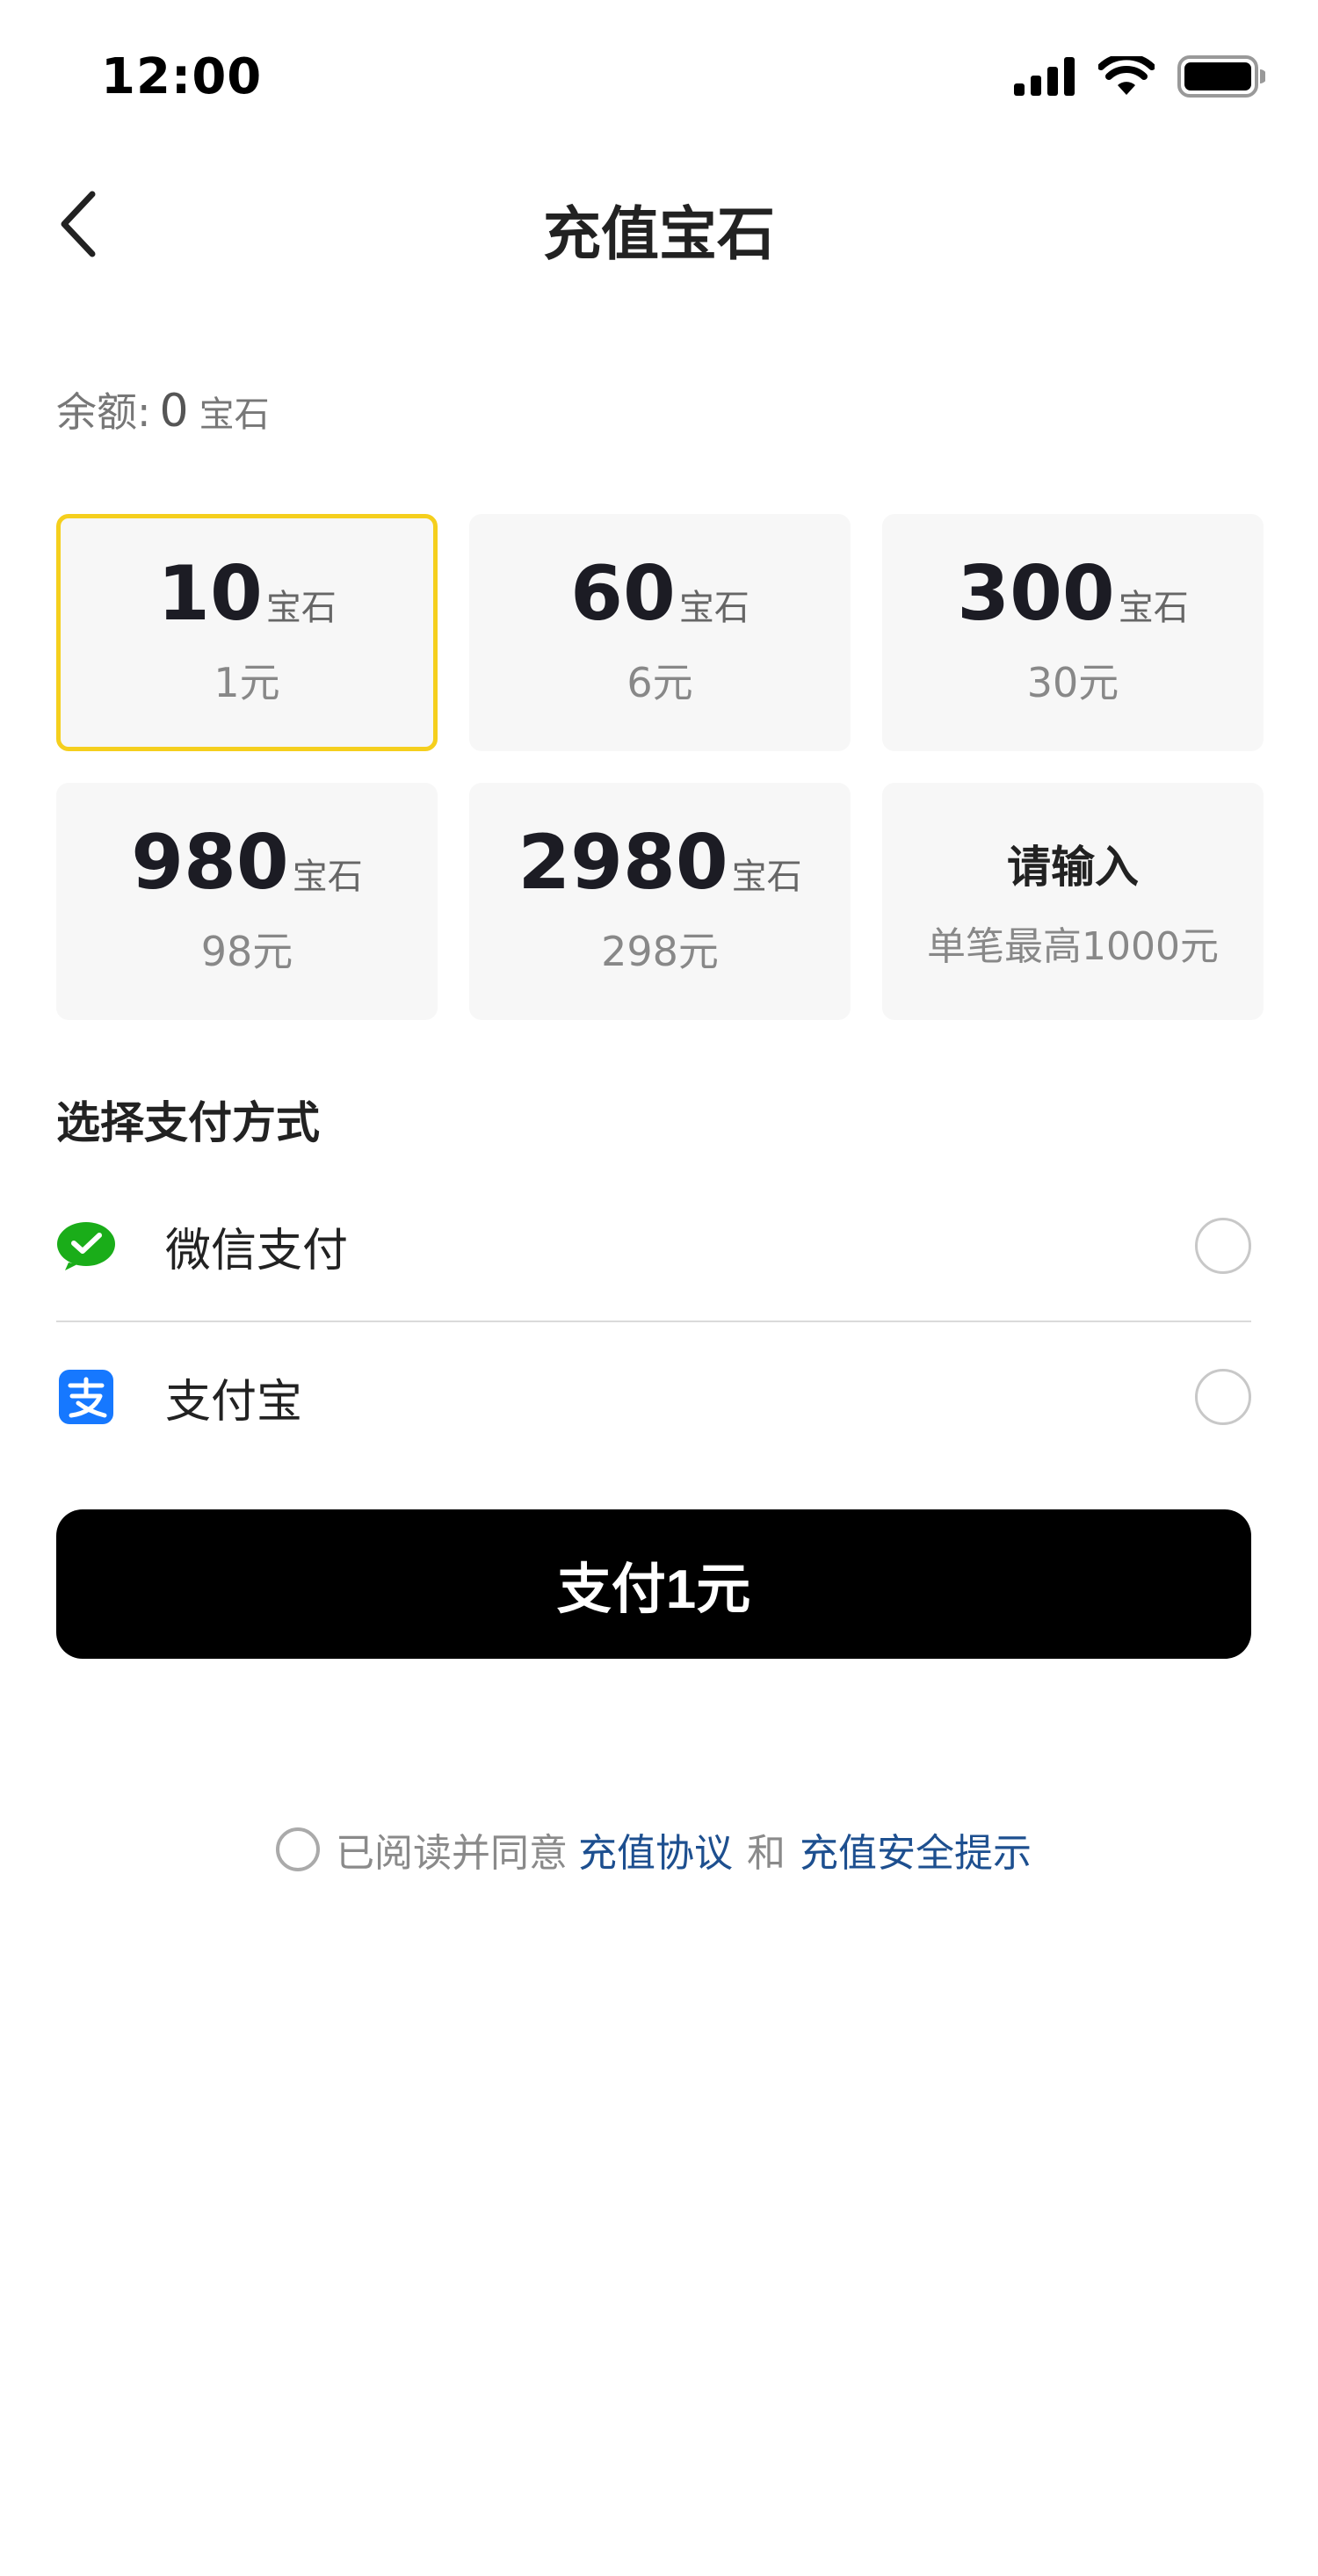  I want to click on package-option-10: 10 宝石 1元, so click(247, 632).